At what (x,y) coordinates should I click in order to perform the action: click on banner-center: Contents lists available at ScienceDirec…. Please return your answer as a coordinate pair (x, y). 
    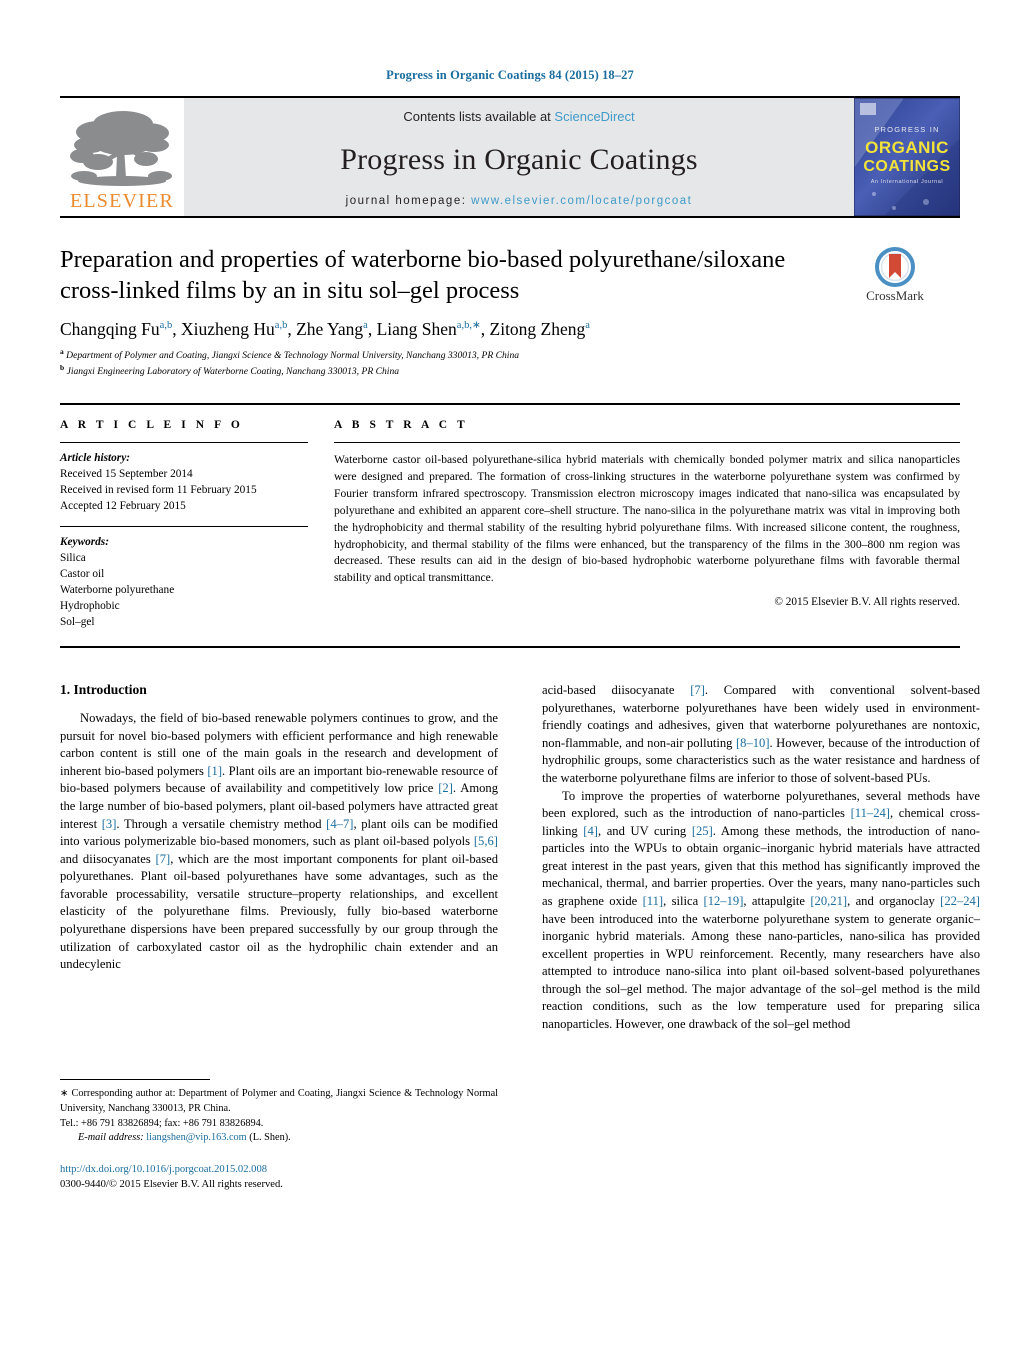
    Looking at the image, I should click on (519, 157).